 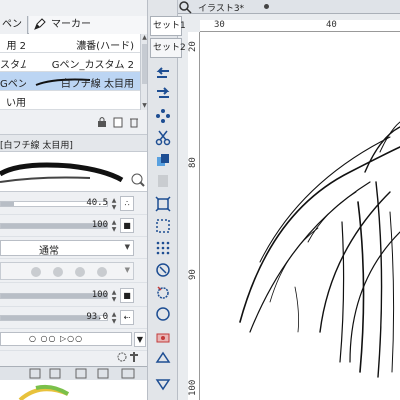 I want to click on color-wheel, so click(x=73, y=390).